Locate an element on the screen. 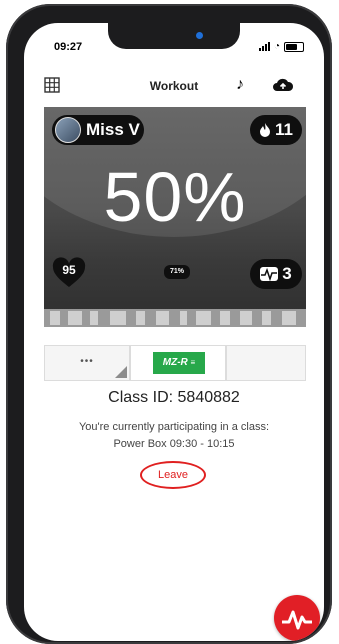  flame-count: 11 is located at coordinates (284, 129).